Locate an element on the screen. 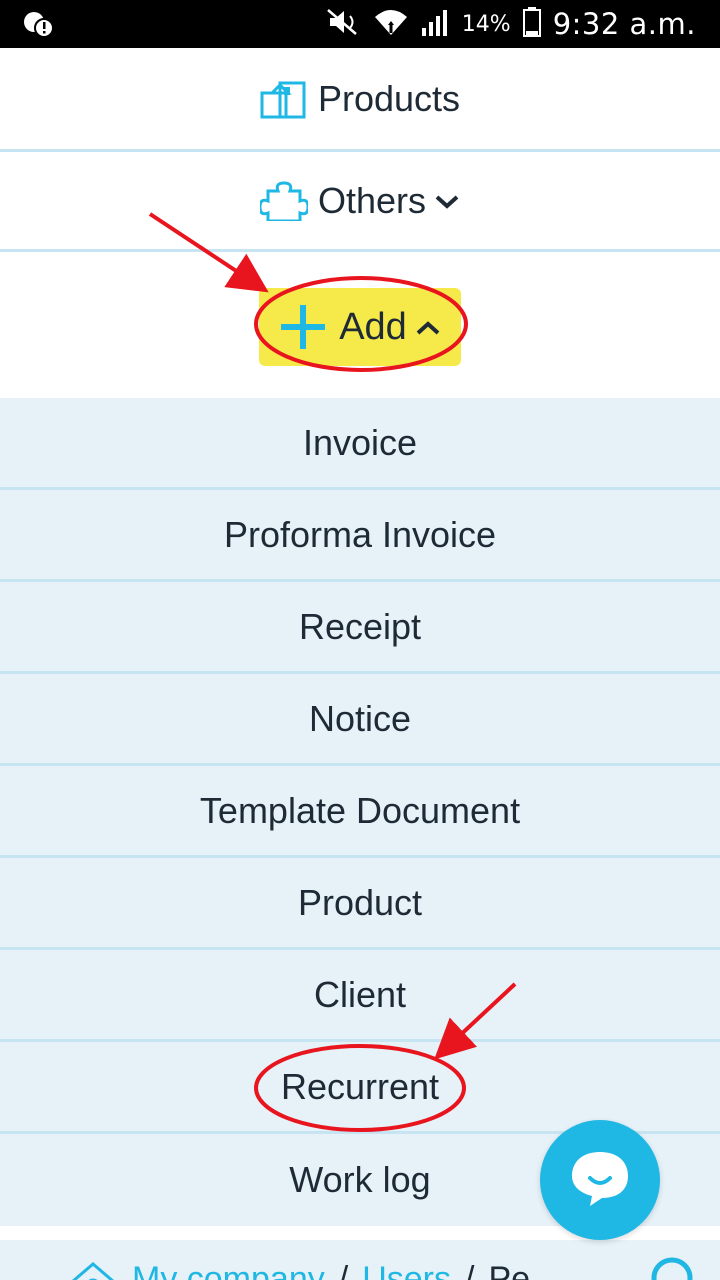 The height and width of the screenshot is (1280, 720). submenu-item-label: Invoice is located at coordinates (360, 442).